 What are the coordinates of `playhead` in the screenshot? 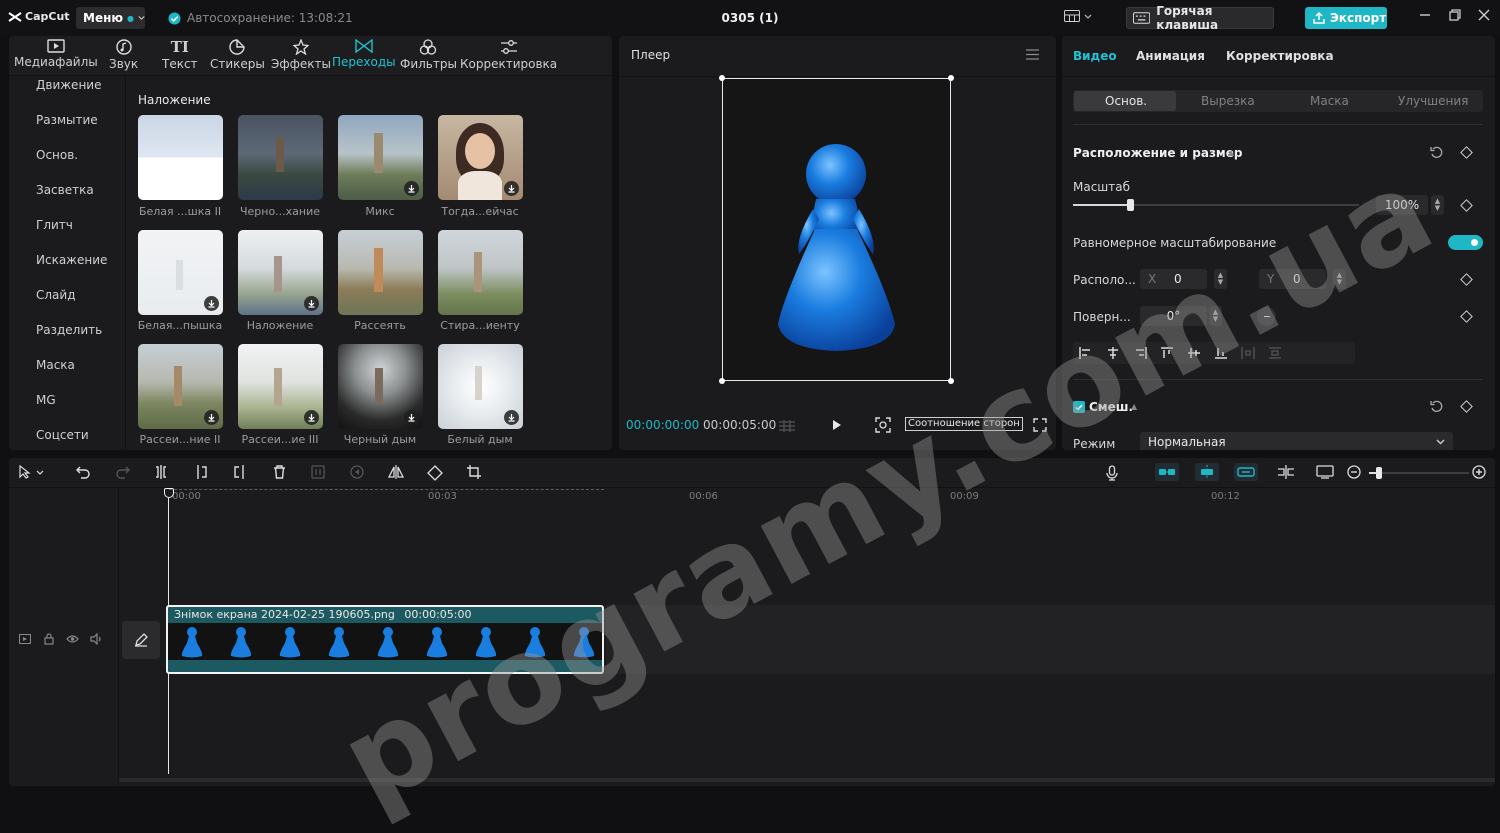 It's located at (169, 493).